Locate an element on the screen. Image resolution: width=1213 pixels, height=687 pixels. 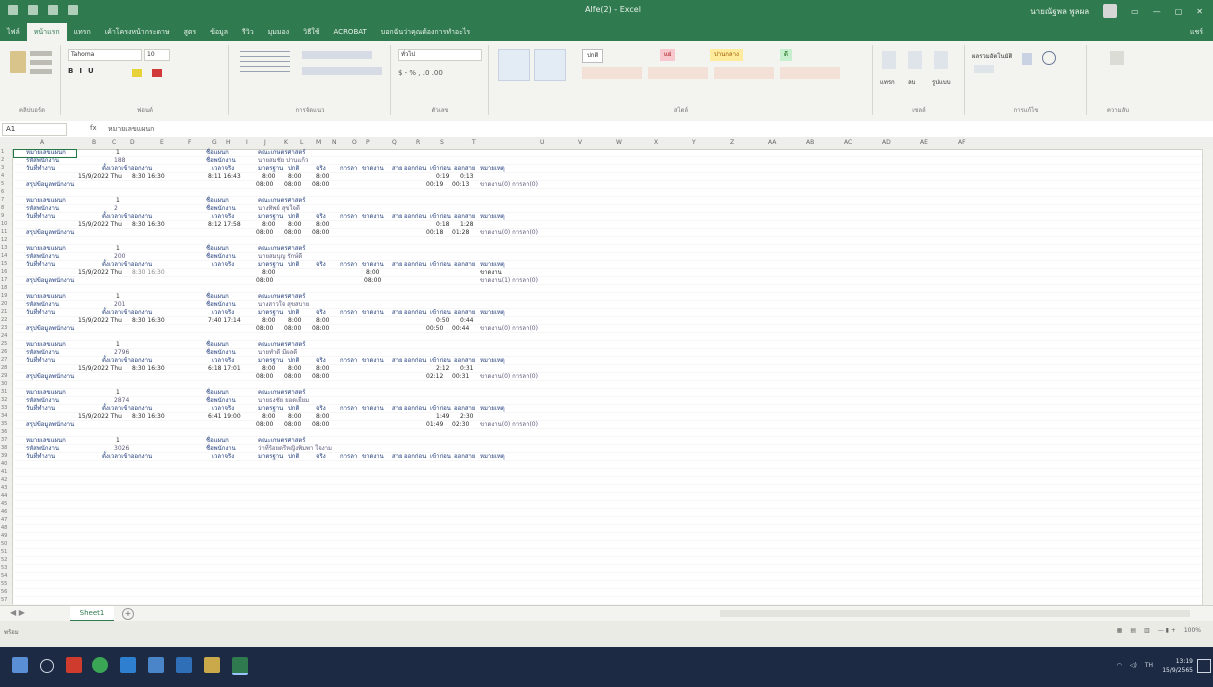
wrap-text-button is located at coordinates (337, 55).